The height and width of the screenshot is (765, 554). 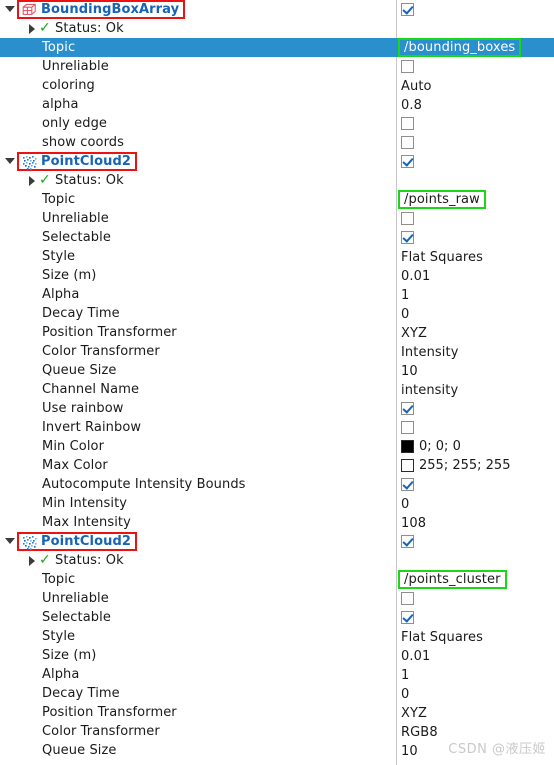 I want to click on display-header-row: BoundingBoxArray, so click(x=277, y=9).